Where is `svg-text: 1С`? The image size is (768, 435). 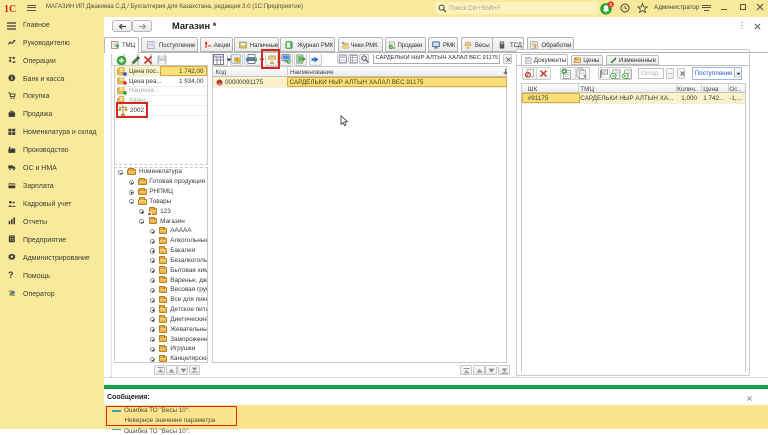 svg-text: 1С is located at coordinates (10, 9).